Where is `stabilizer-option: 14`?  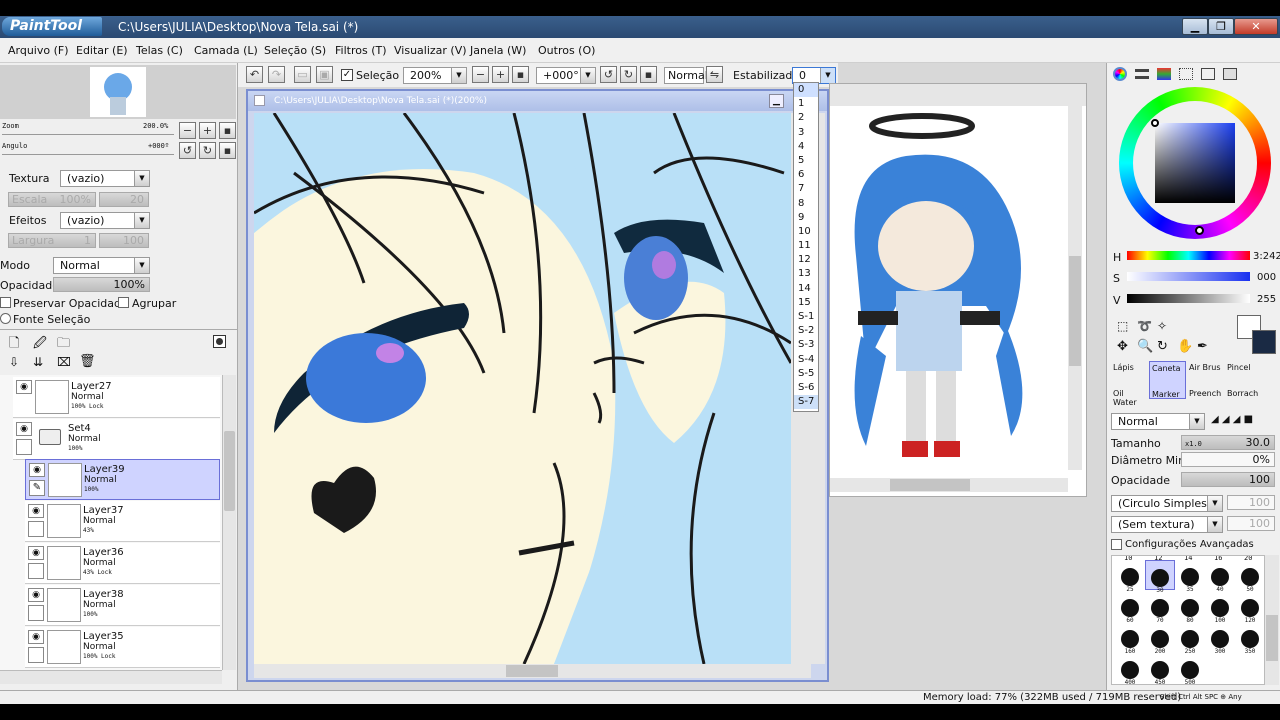 stabilizer-option: 14 is located at coordinates (806, 289).